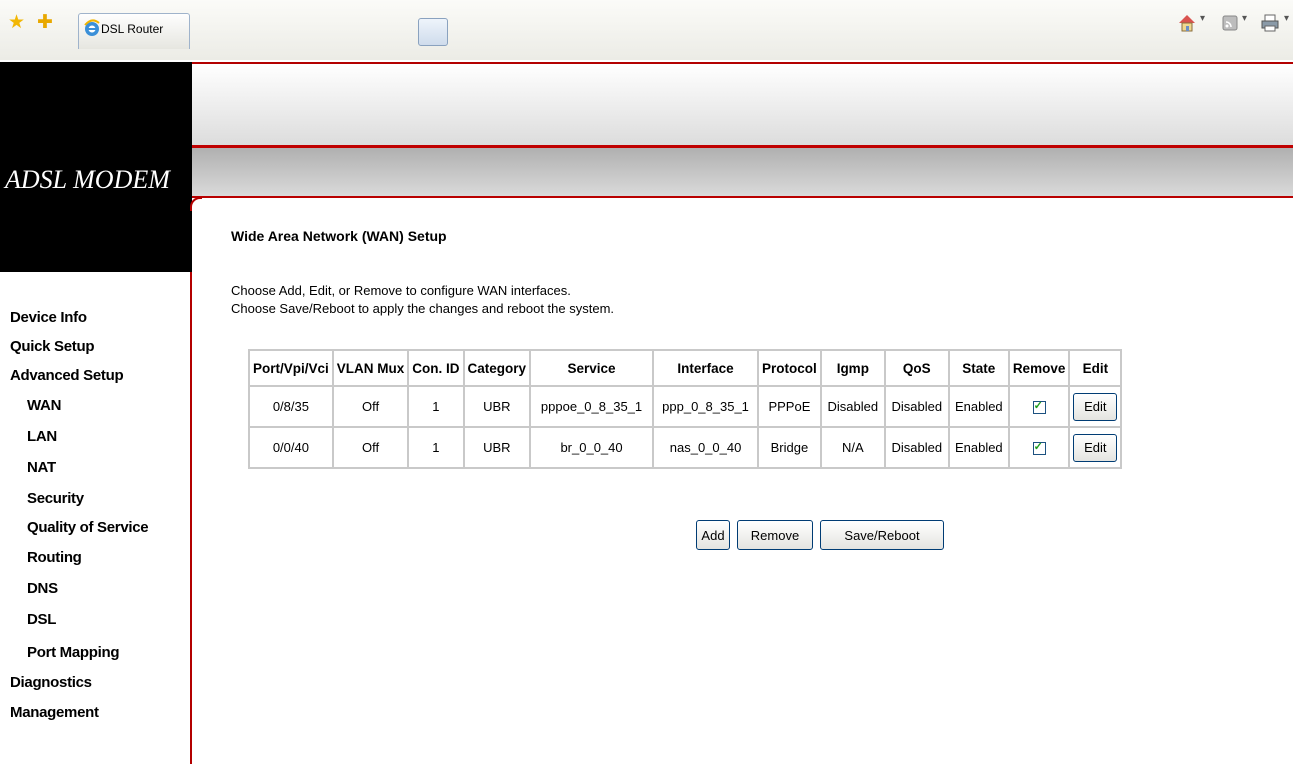 The height and width of the screenshot is (764, 1293). Describe the element at coordinates (852, 447) in the screenshot. I see `cell-igmp: N/A` at that location.